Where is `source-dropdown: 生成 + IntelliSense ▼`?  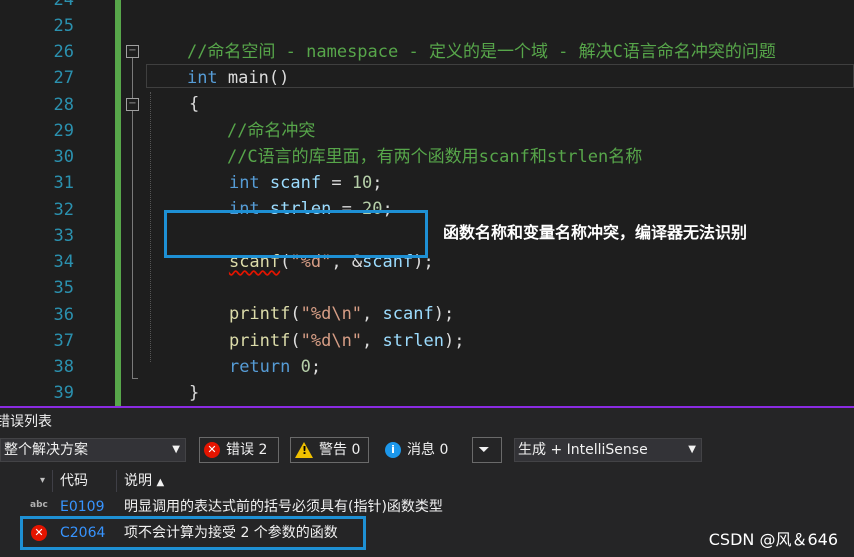
source-dropdown: 生成 + IntelliSense ▼ is located at coordinates (608, 450).